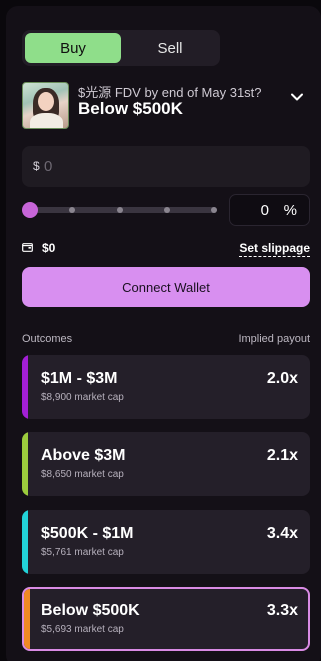  Describe the element at coordinates (282, 378) in the screenshot. I see `outcome-payout: 2.0x` at that location.